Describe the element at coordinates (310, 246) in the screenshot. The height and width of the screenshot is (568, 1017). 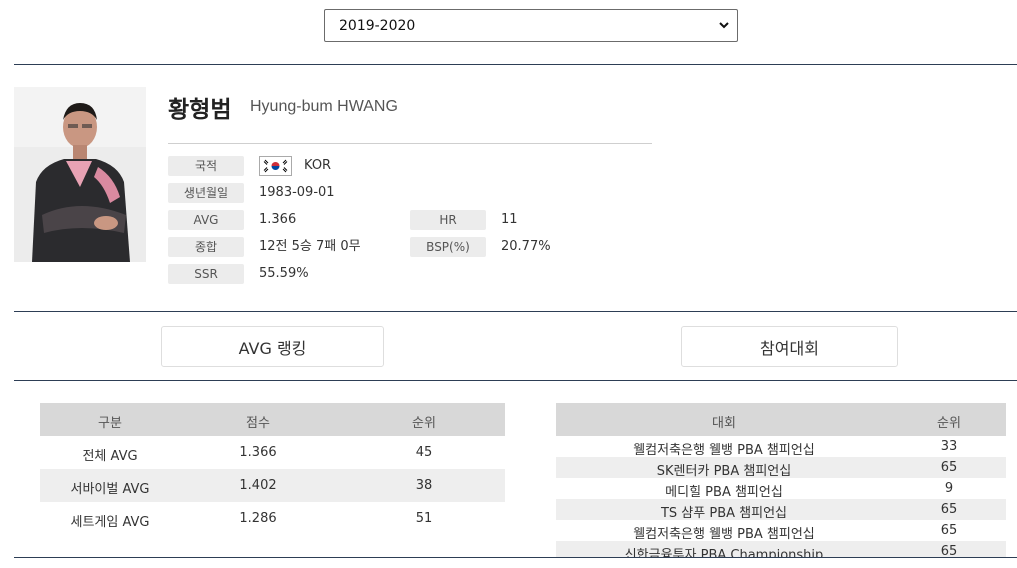
I see `record-value: 12전 5승 7패 0무` at that location.